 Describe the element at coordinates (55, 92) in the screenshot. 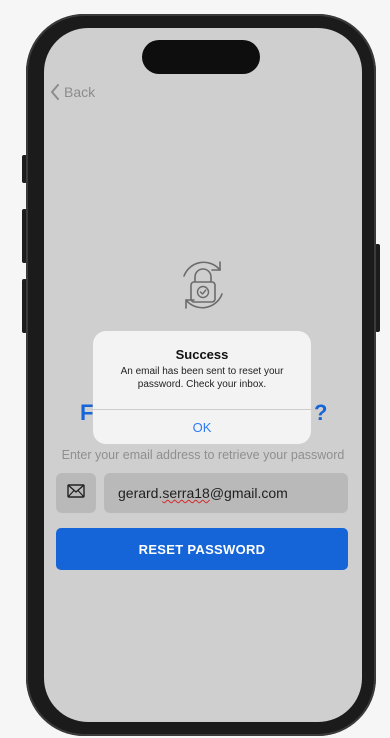

I see `chevron-left-icon` at that location.